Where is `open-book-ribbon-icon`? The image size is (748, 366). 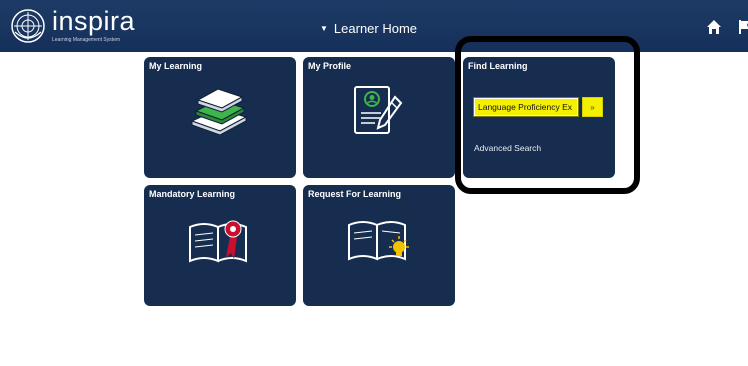
open-book-ribbon-icon is located at coordinates (218, 241).